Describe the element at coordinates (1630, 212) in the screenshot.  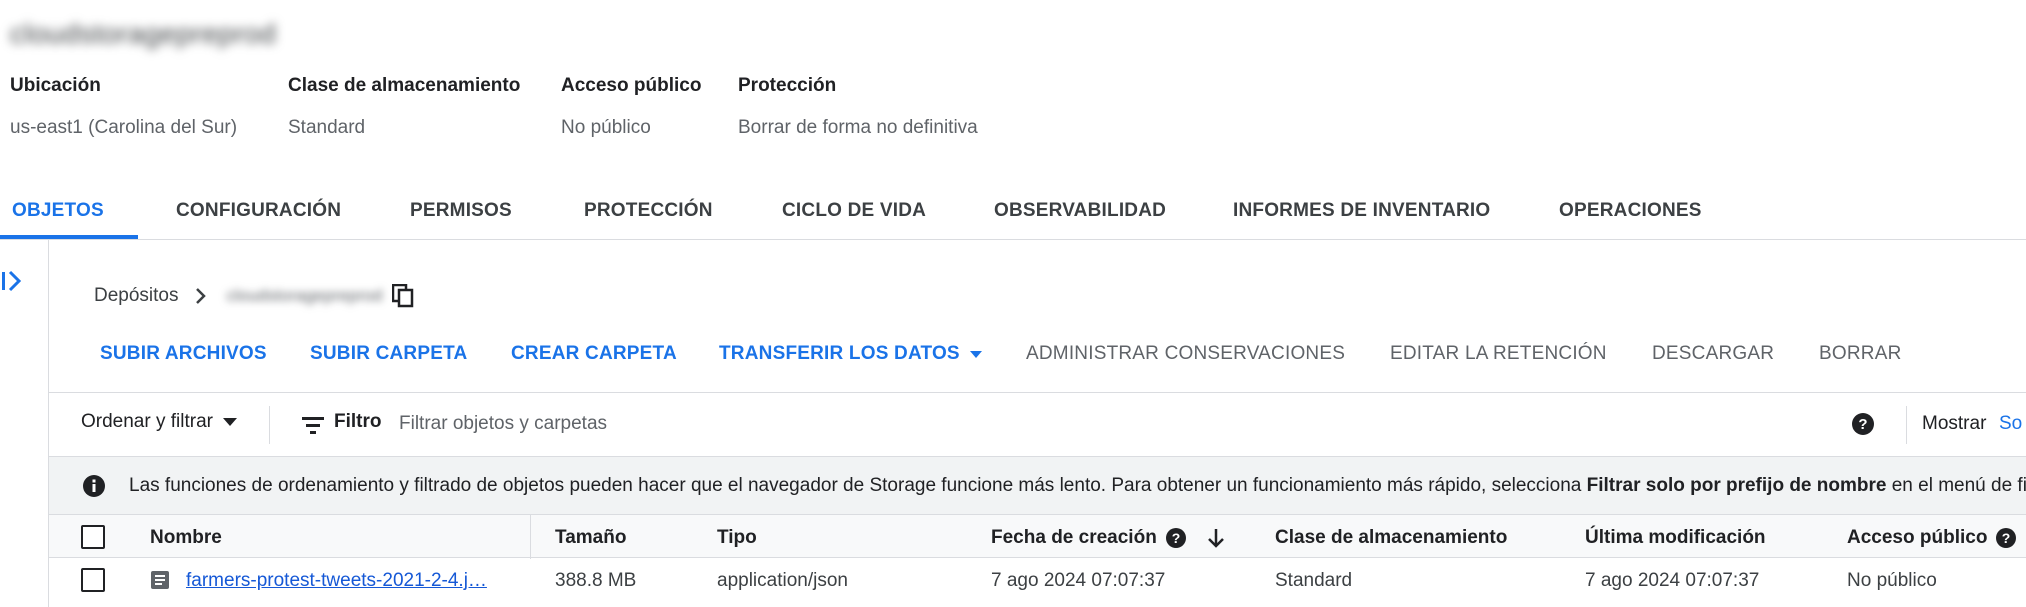
I see `tab-operations: OPERACIONES` at that location.